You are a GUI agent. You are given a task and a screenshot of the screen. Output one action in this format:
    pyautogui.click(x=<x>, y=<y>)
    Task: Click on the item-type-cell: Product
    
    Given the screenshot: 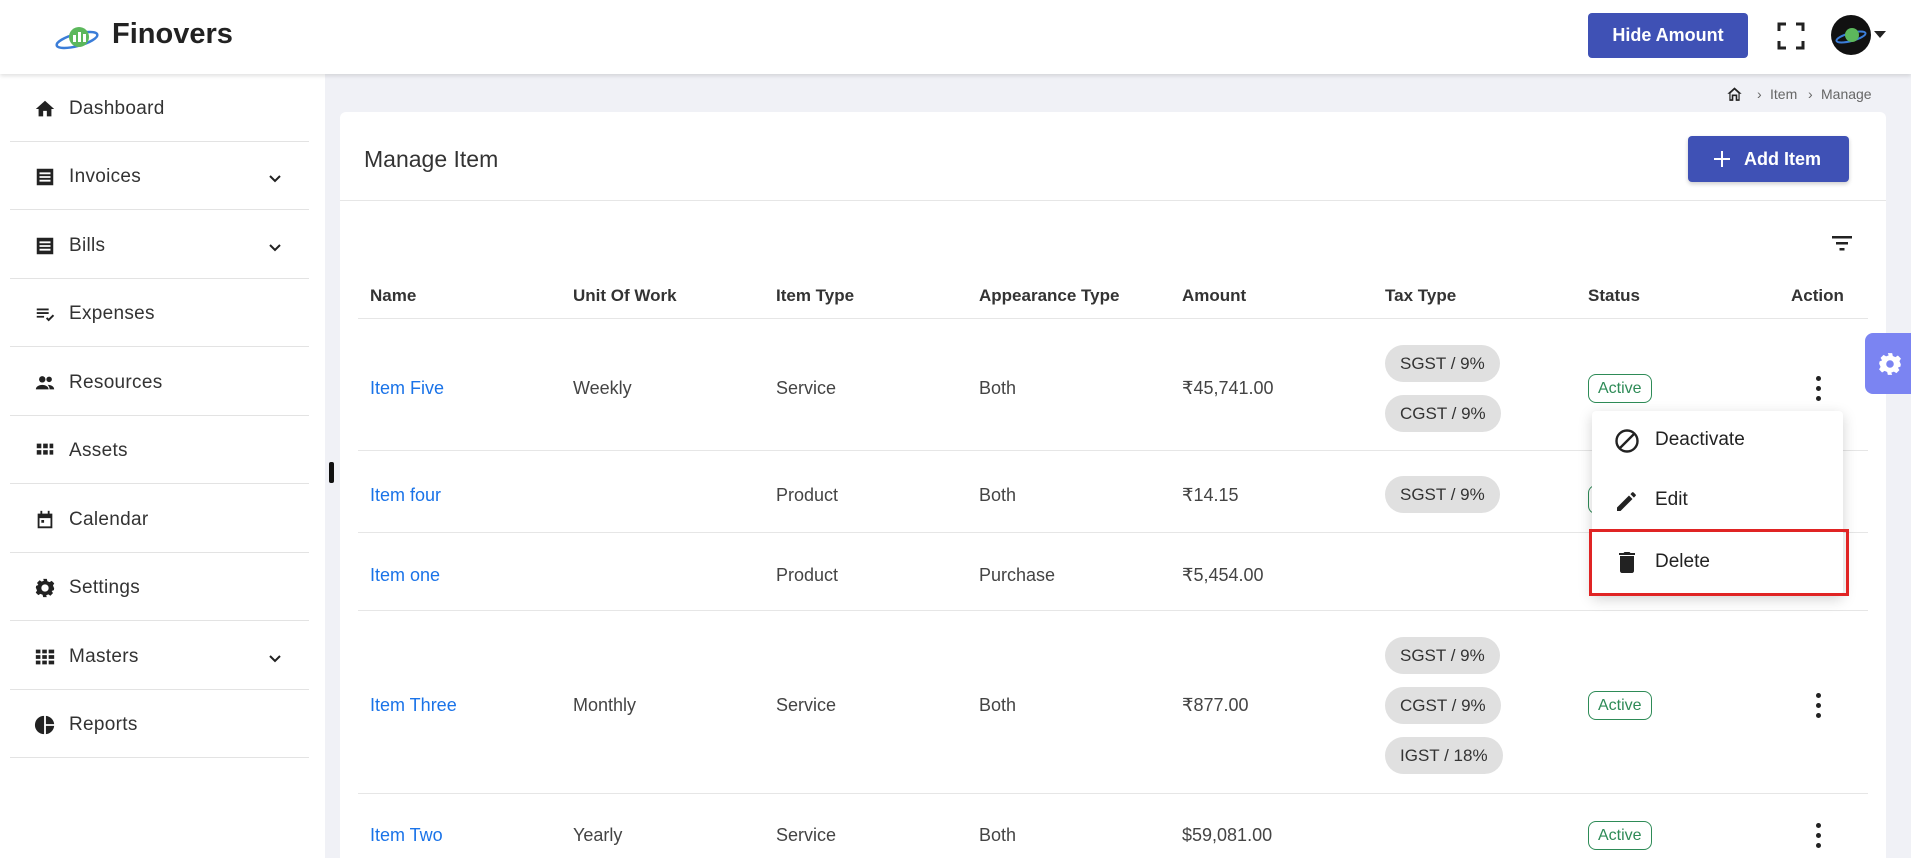 What is the action you would take?
    pyautogui.click(x=807, y=575)
    